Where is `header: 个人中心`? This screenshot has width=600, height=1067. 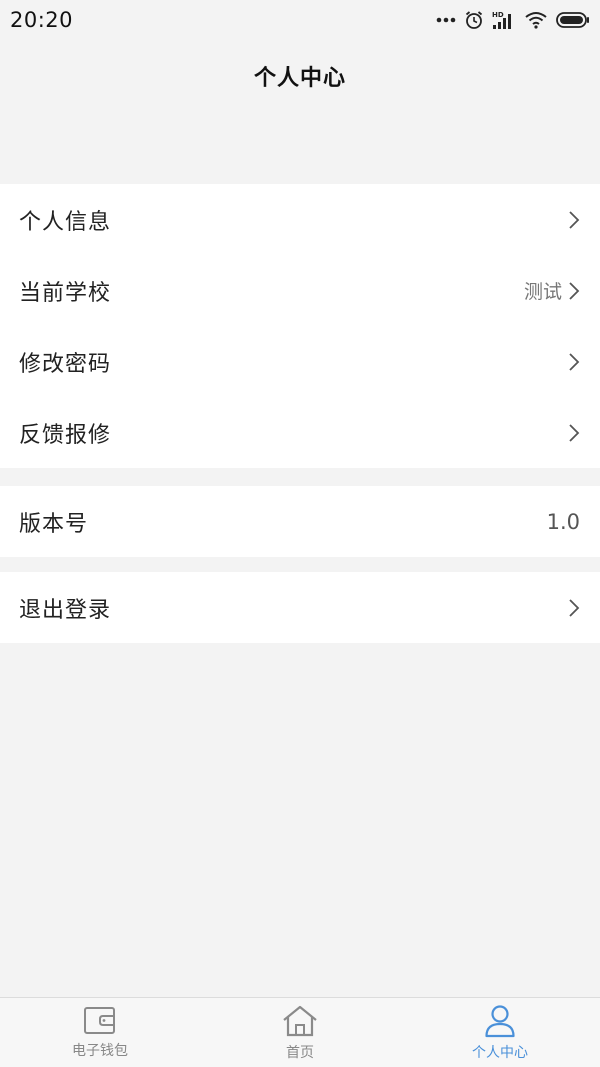 header: 个人中心 is located at coordinates (300, 76).